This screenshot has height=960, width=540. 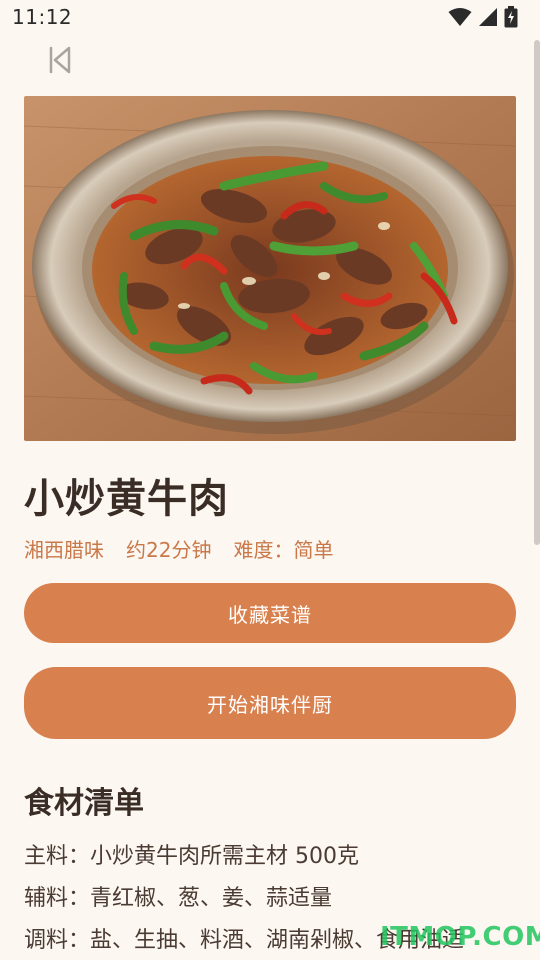 What do you see at coordinates (64, 550) in the screenshot?
I see `cuisine-tag: 湘西腊味` at bounding box center [64, 550].